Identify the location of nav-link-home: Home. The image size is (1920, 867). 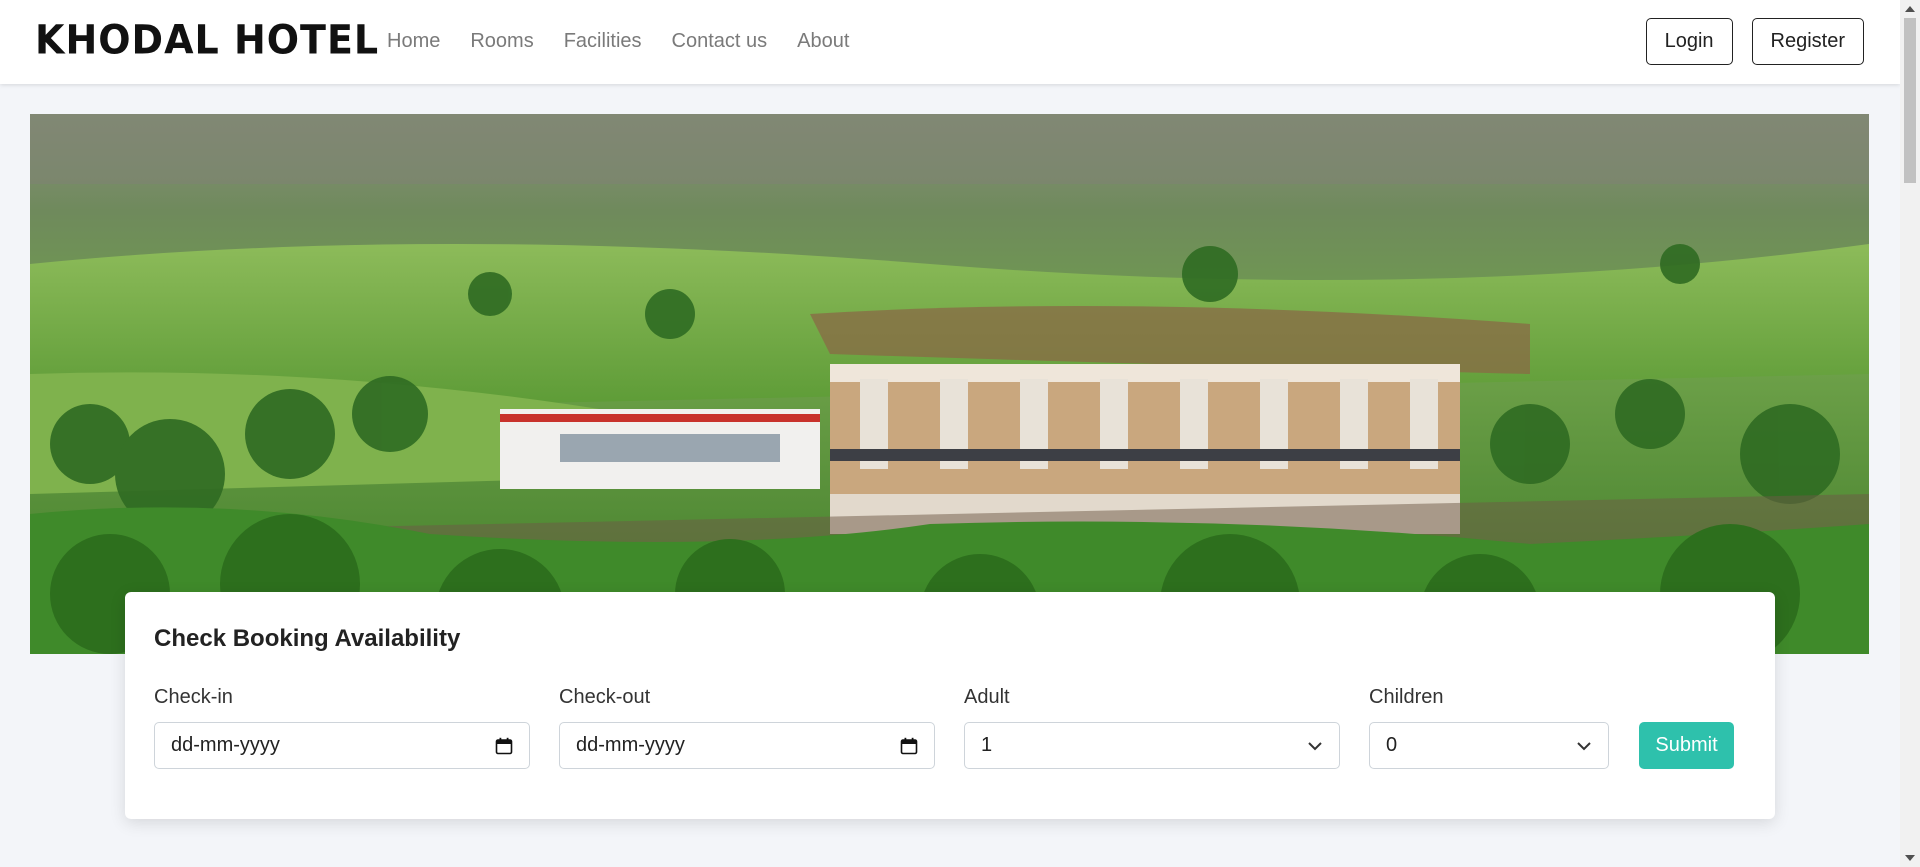
(413, 41).